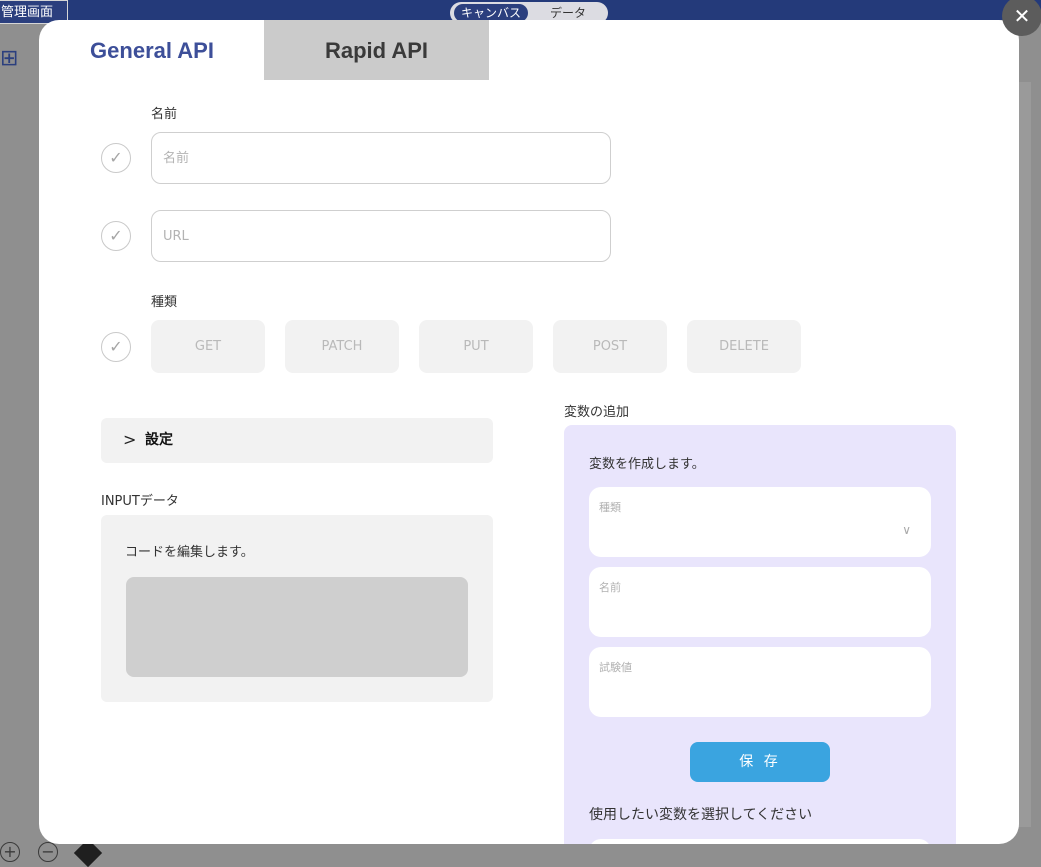 The width and height of the screenshot is (1041, 867). I want to click on name-input, so click(381, 158).